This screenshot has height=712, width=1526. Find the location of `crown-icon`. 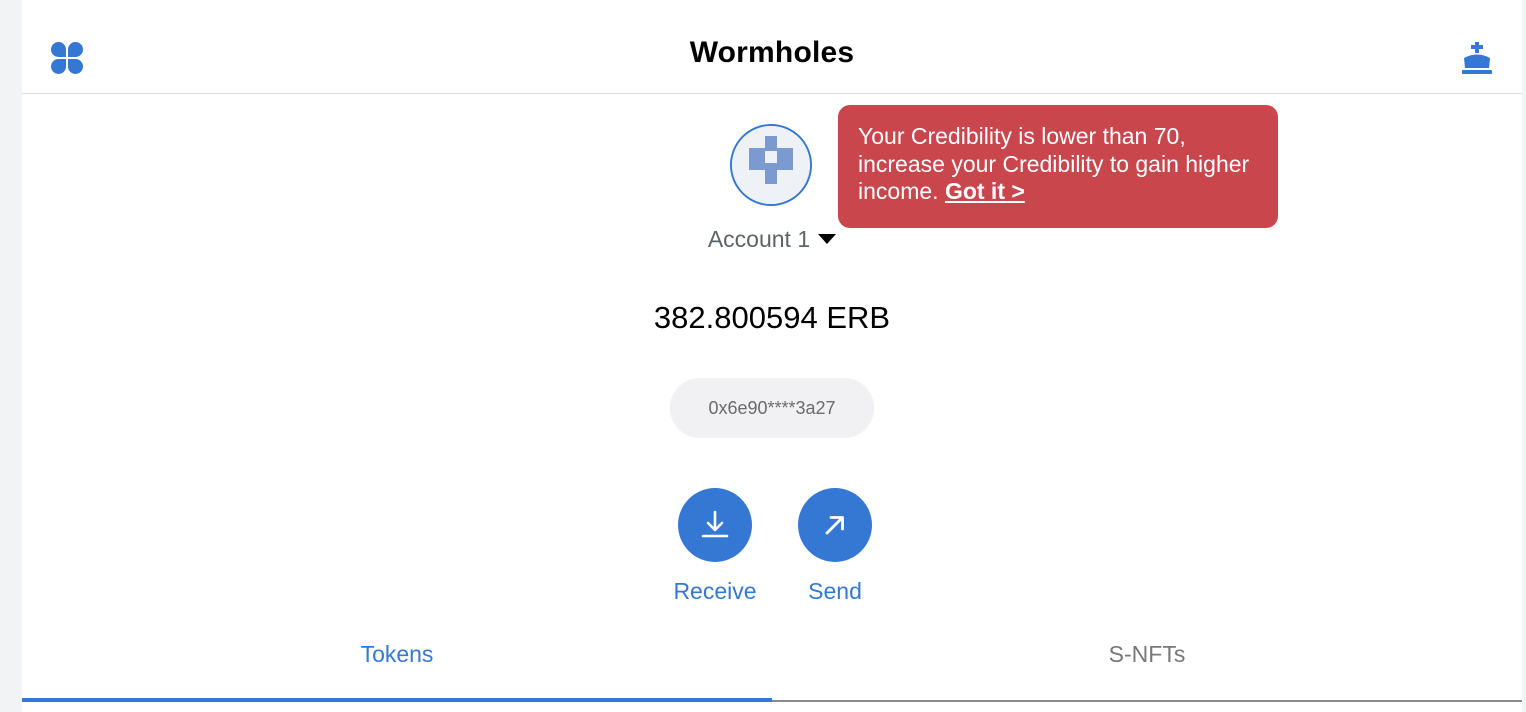

crown-icon is located at coordinates (1477, 58).